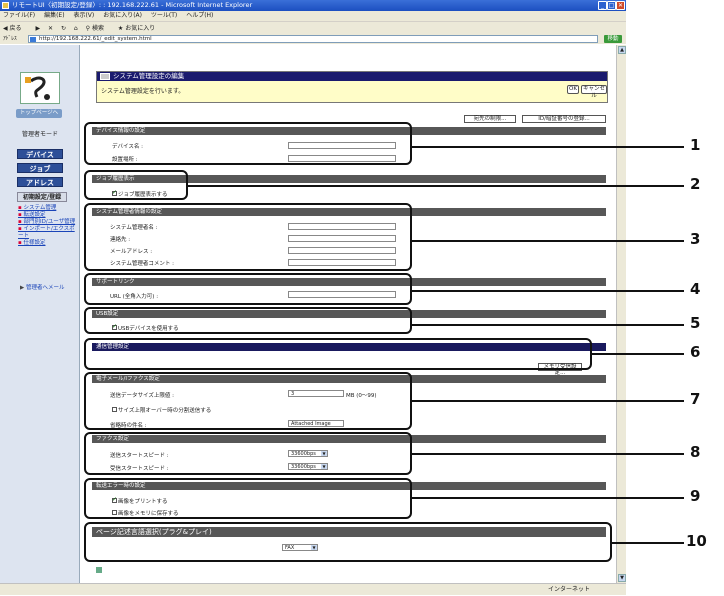 Image resolution: width=724 pixels, height=596 pixels. What do you see at coordinates (696, 541) in the screenshot?
I see `callout-number-10: 10` at bounding box center [696, 541].